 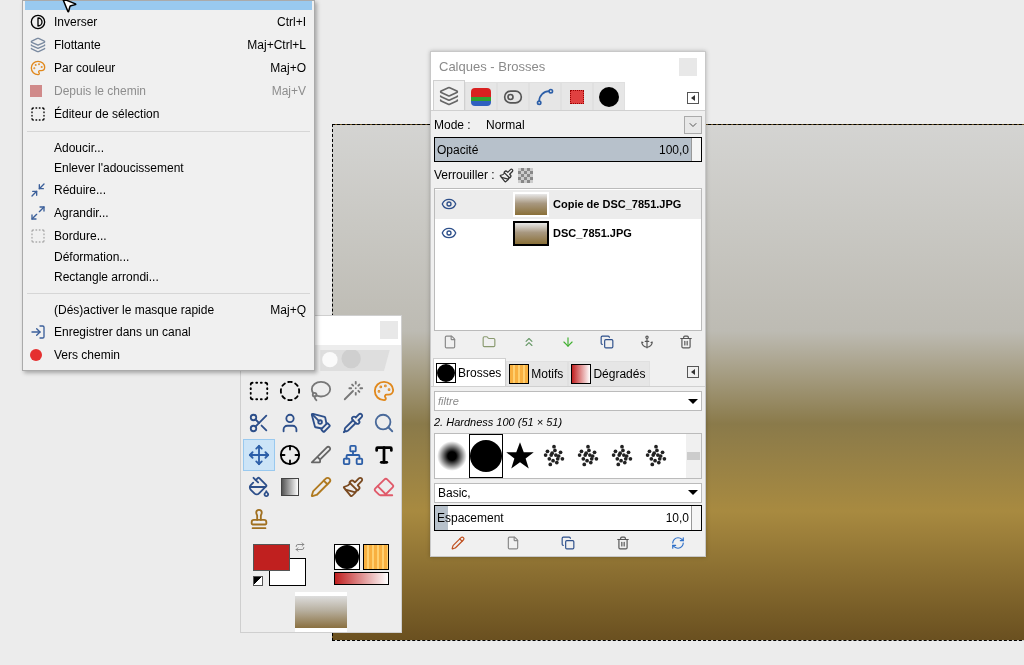 I want to click on menu-item: Enlever l'adoucissement, so click(x=168, y=168).